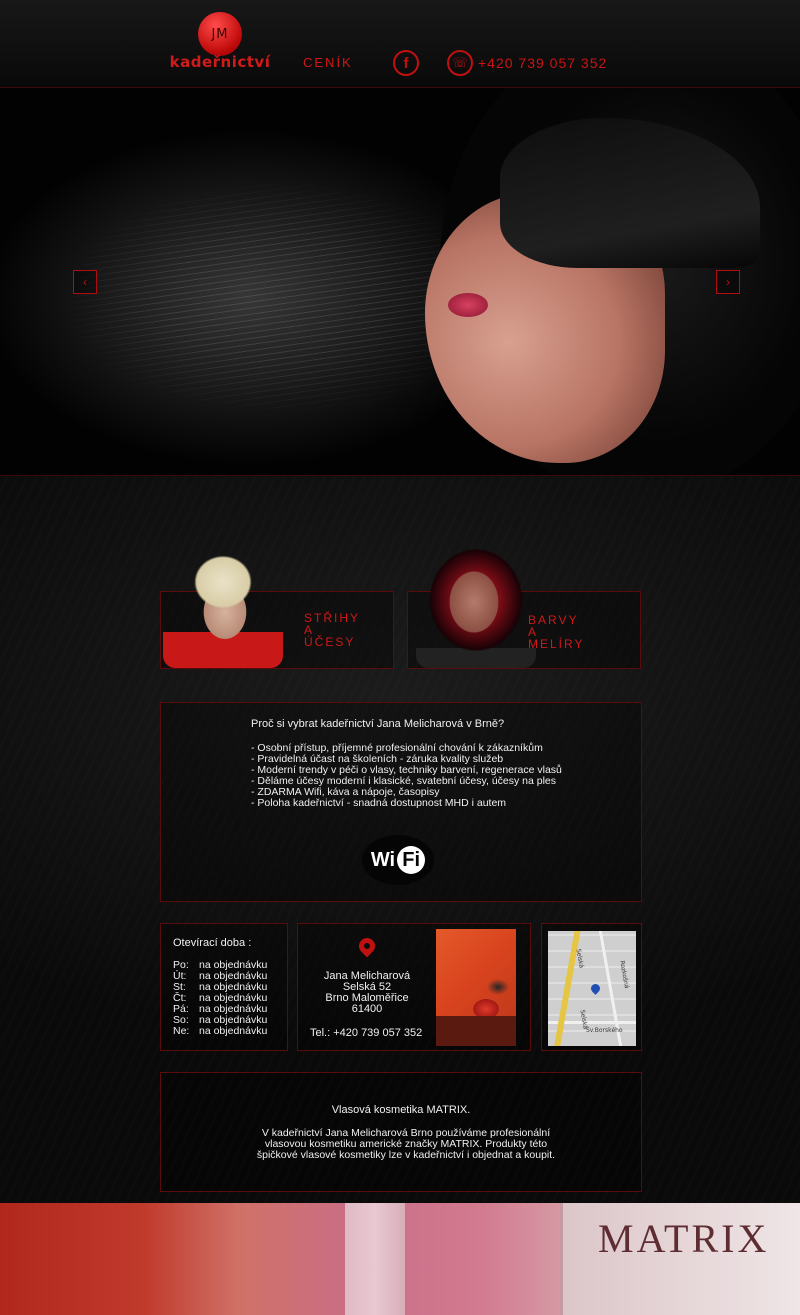  I want to click on map-box: Selská Selská Sv.Borského Rozkošná, so click(591, 987).